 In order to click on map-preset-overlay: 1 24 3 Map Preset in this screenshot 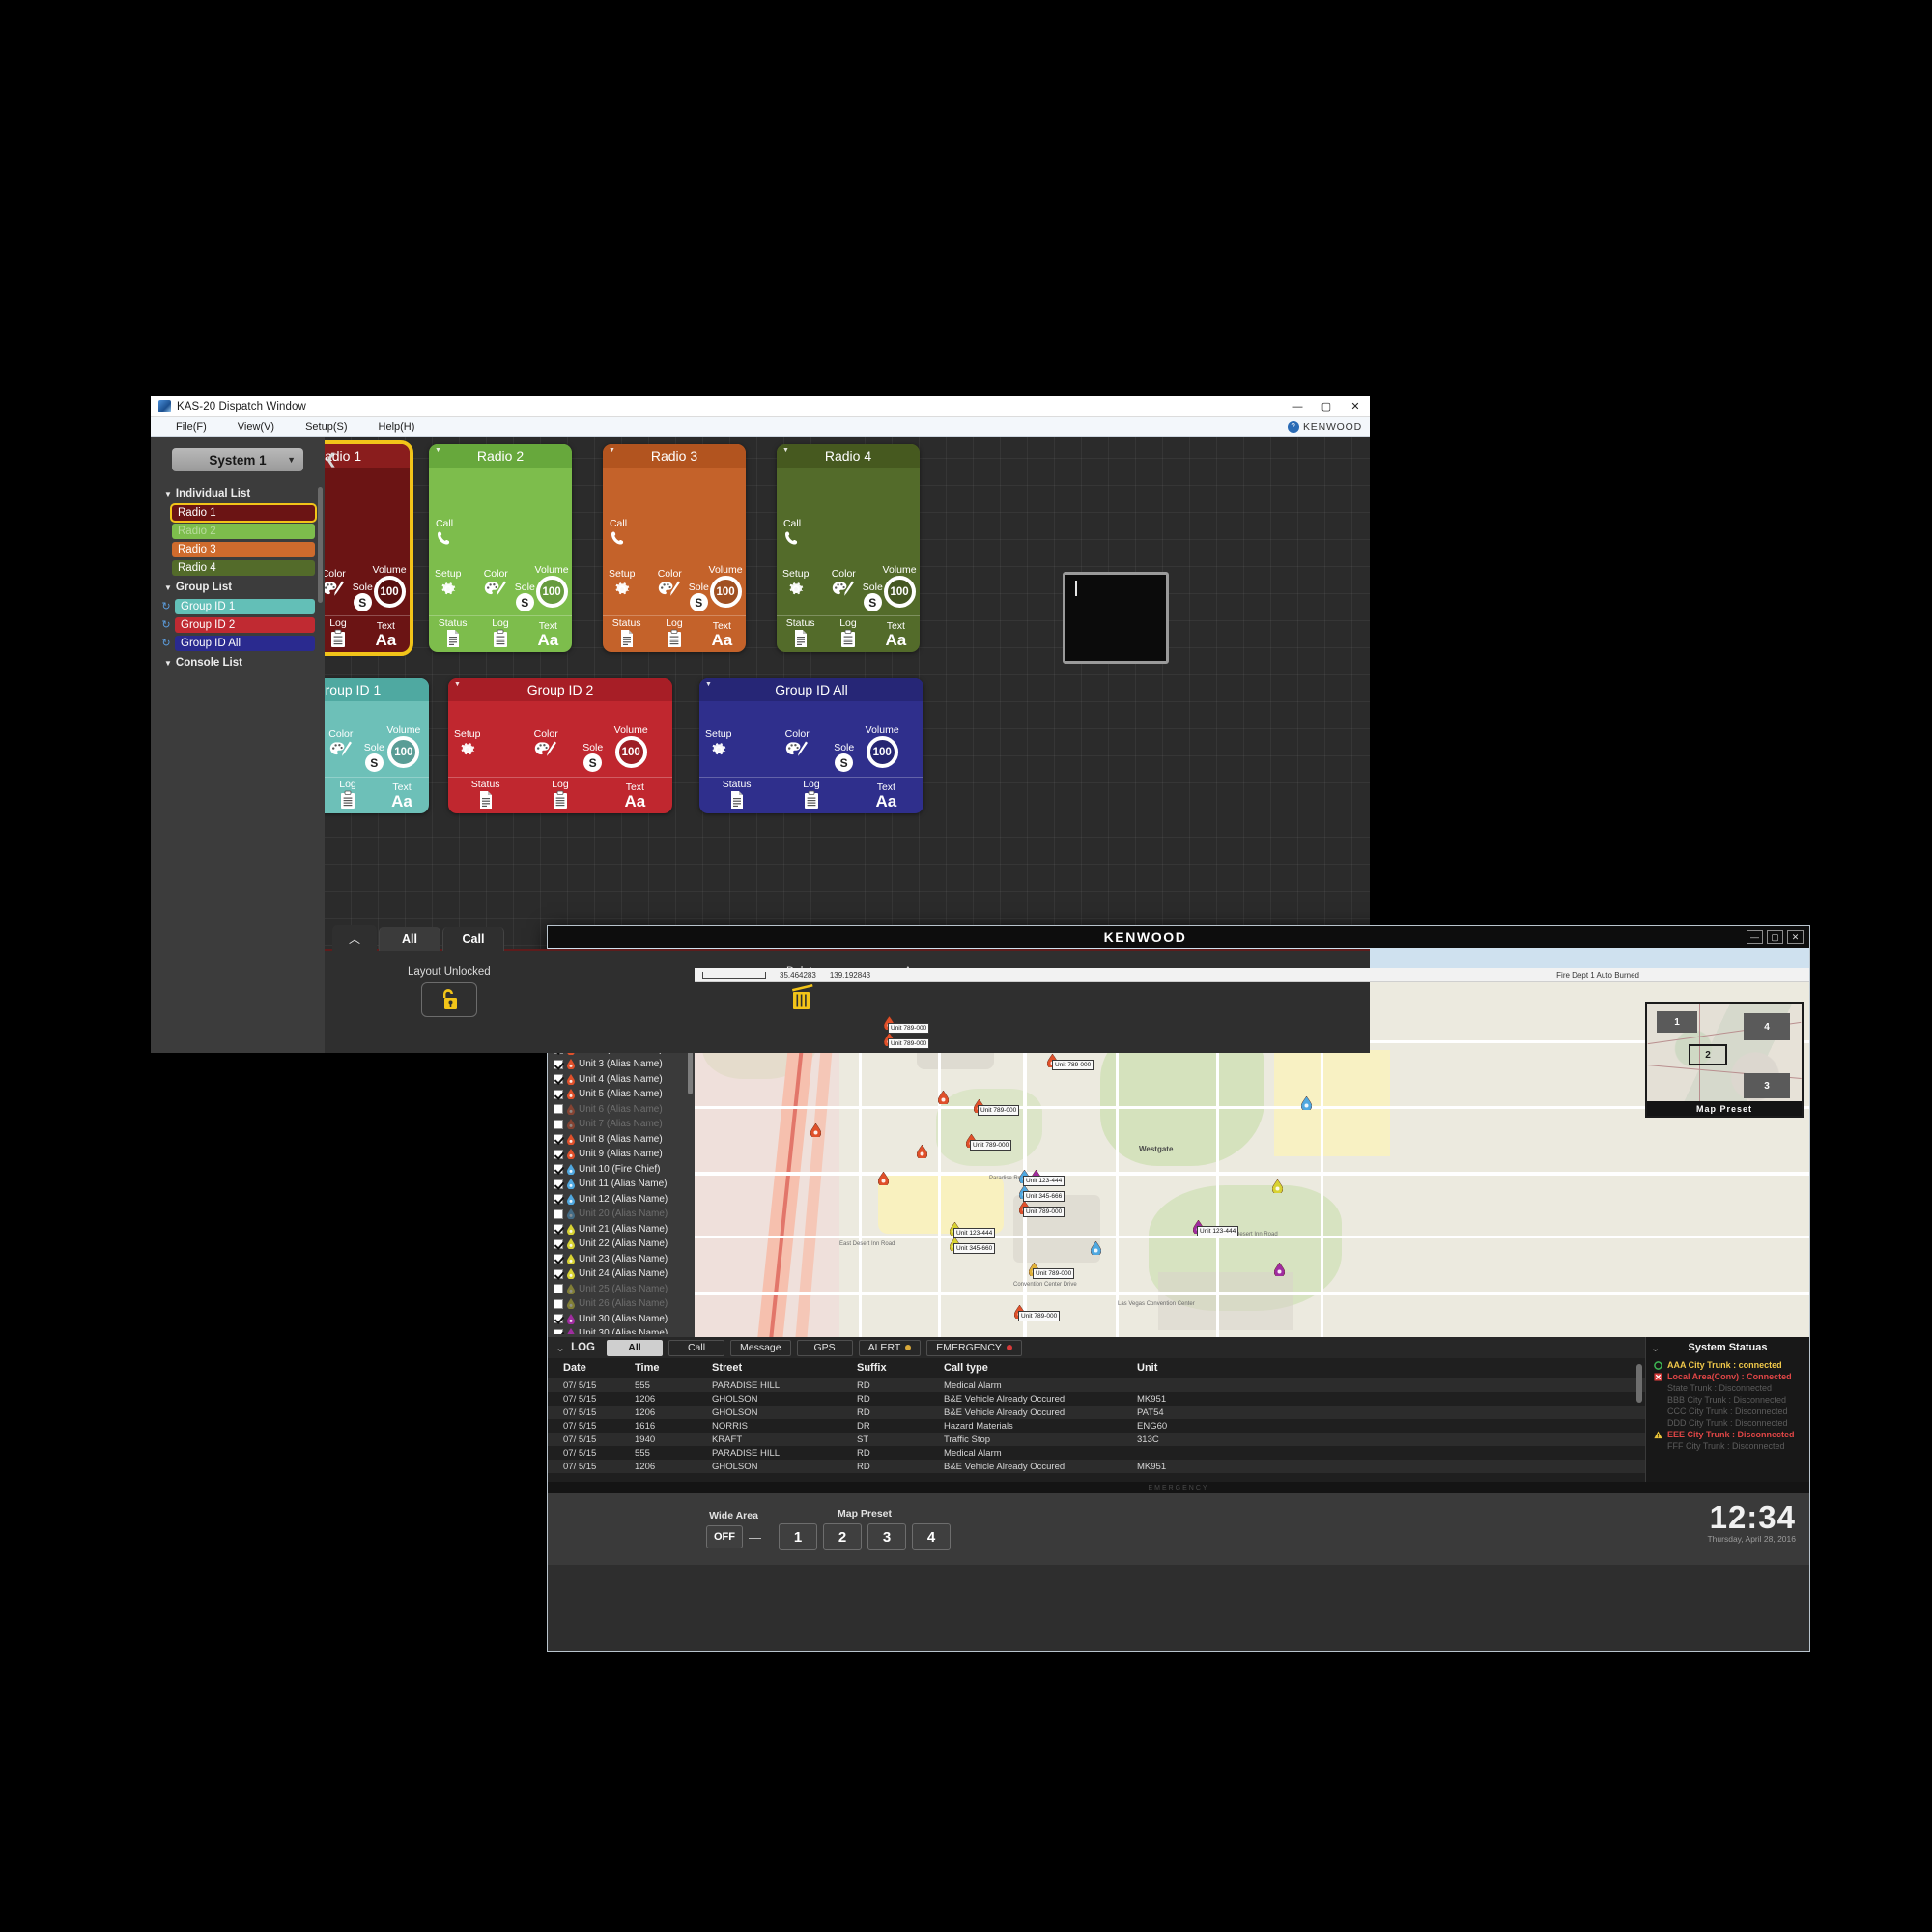, I will do `click(1724, 1060)`.